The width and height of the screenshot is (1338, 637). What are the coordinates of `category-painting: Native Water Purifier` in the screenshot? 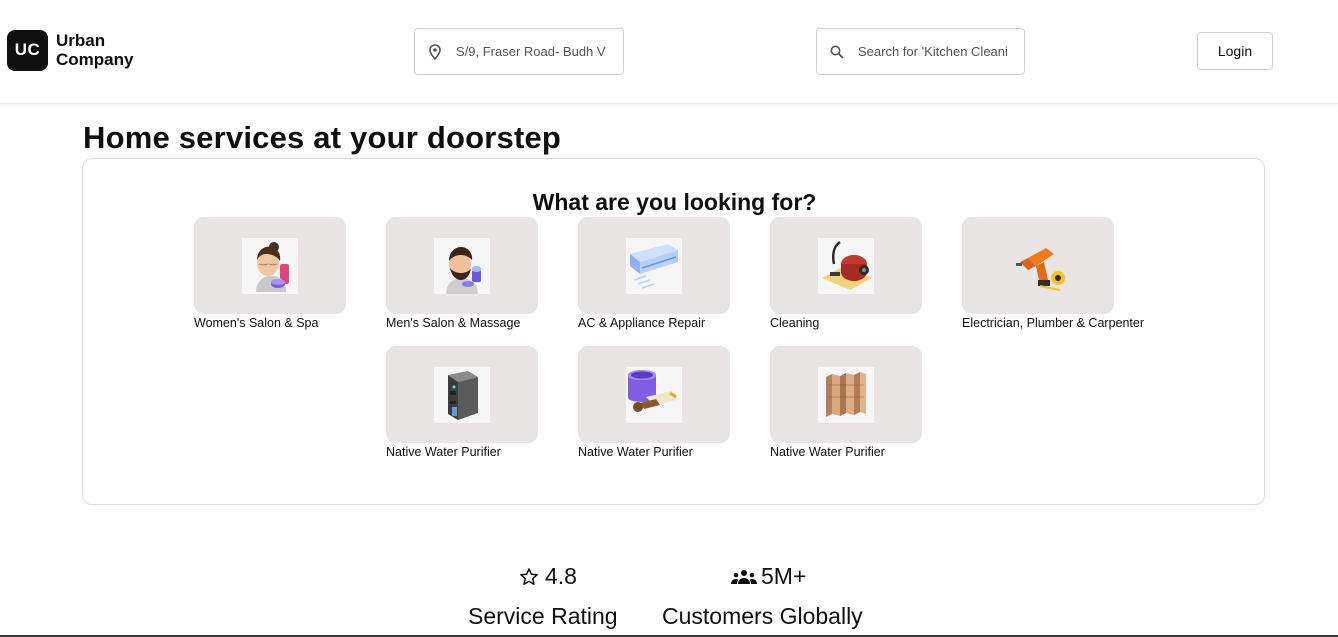 It's located at (678, 406).